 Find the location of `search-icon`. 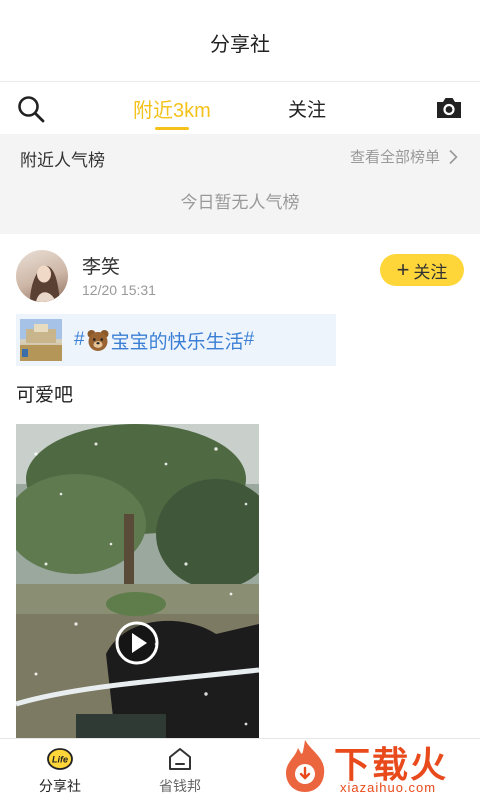

search-icon is located at coordinates (31, 109).